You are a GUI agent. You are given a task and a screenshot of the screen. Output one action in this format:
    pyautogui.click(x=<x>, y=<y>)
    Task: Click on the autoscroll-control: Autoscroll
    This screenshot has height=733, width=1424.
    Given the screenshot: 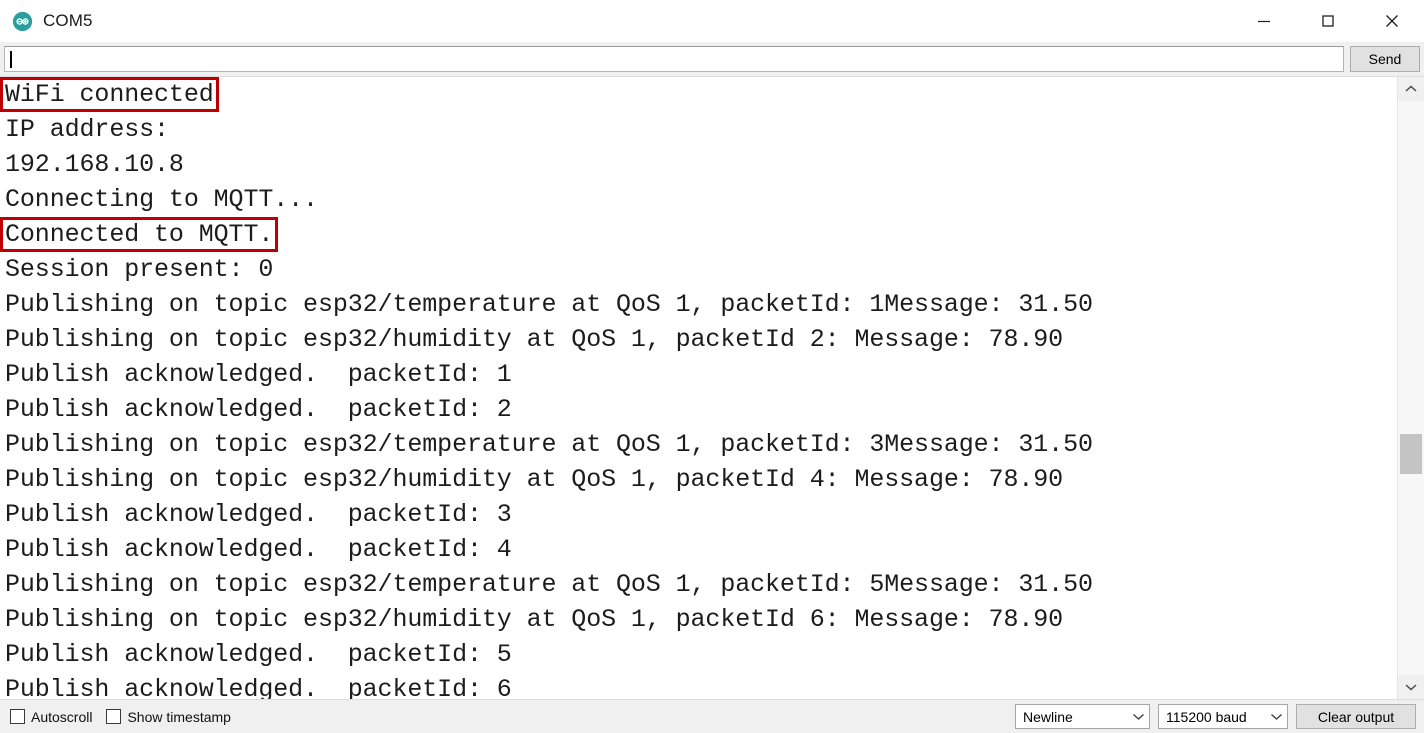 What is the action you would take?
    pyautogui.click(x=51, y=717)
    